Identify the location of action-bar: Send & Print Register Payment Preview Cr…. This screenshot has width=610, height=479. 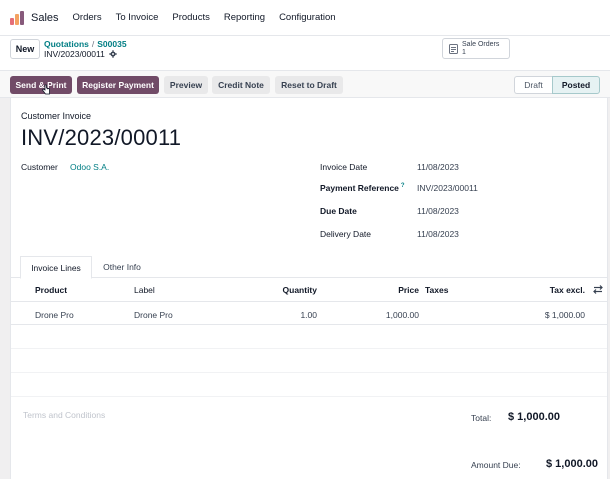
(305, 84).